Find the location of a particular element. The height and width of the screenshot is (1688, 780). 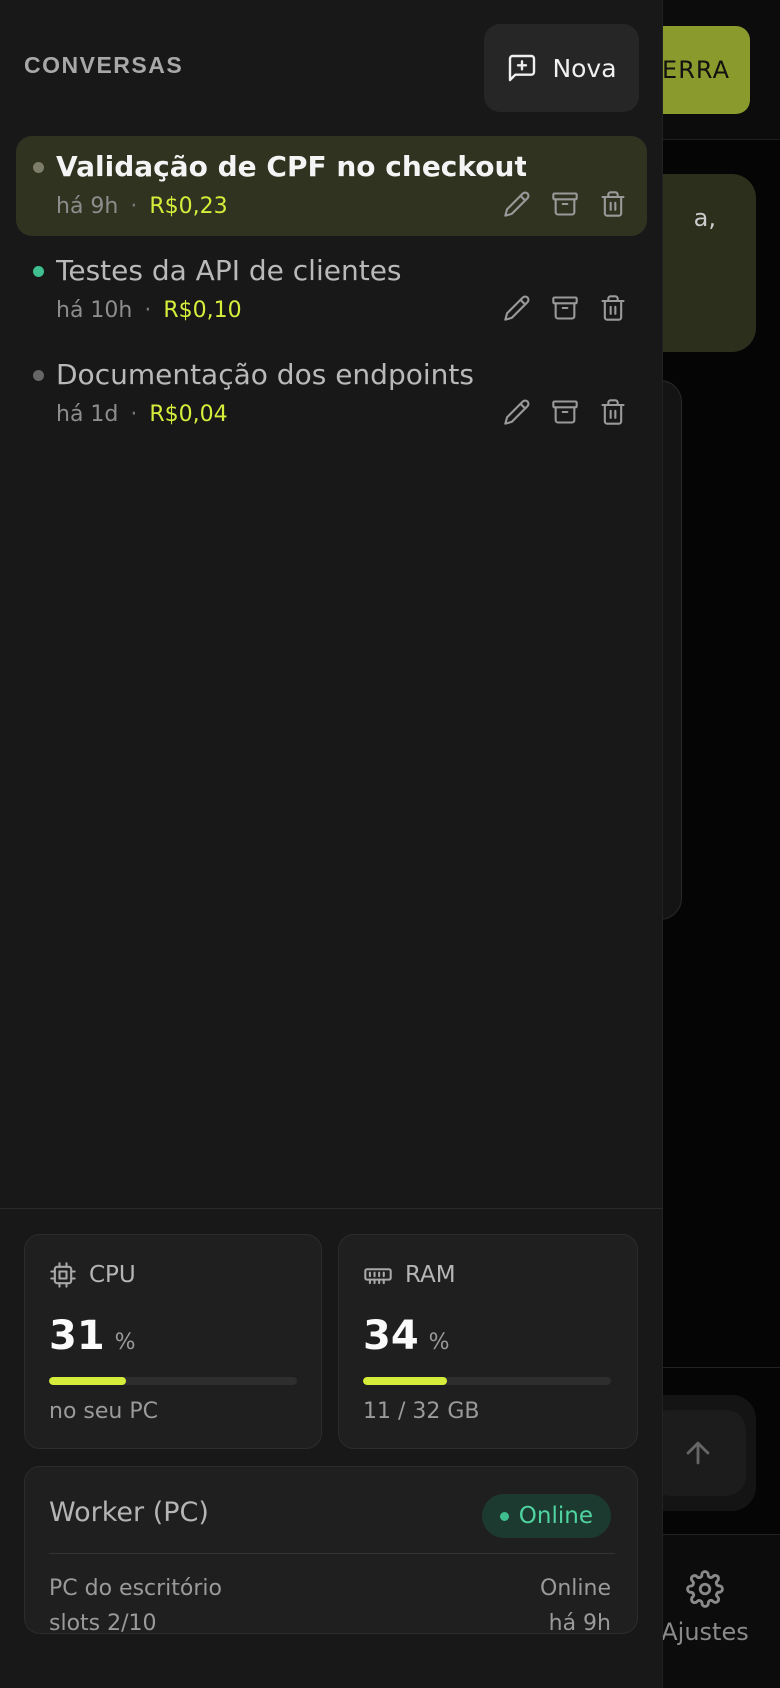

cpu-card: CPU 31 % no seu PC is located at coordinates (173, 1341).